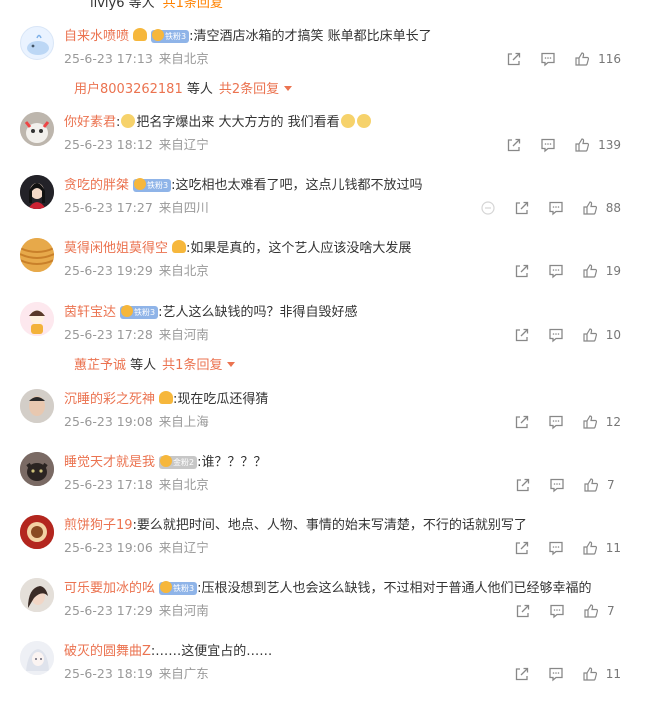  I want to click on share-icon, so click(521, 674).